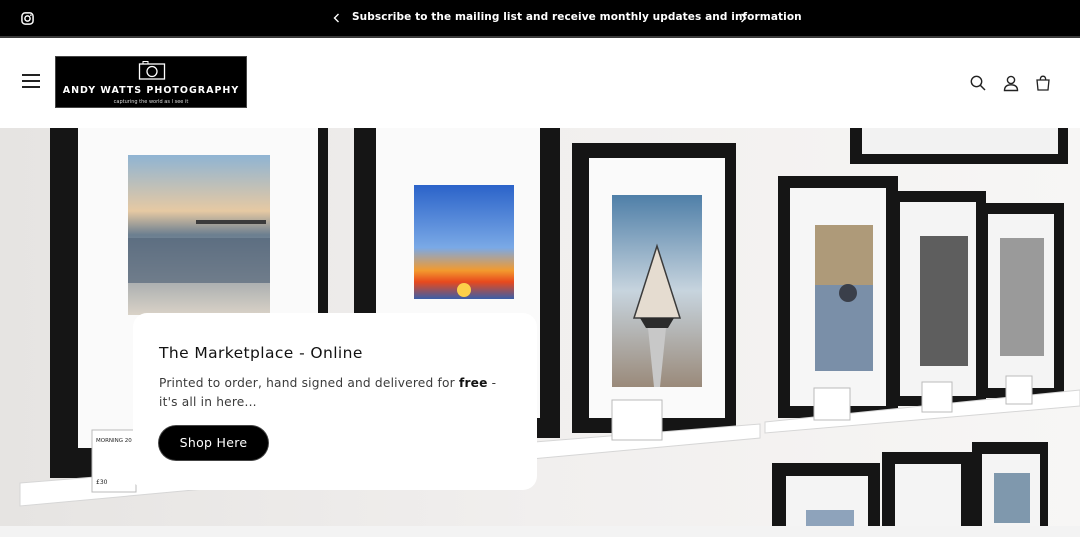 This screenshot has width=1080, height=537. What do you see at coordinates (102, 482) in the screenshot?
I see `shelf-label-price: £30` at bounding box center [102, 482].